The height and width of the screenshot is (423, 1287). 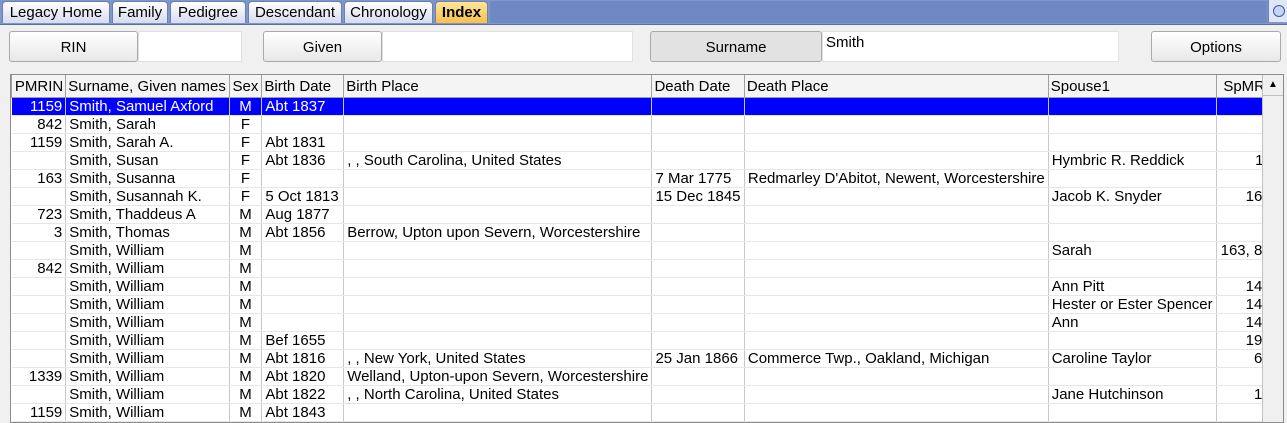 What do you see at coordinates (1277, 11) in the screenshot?
I see `corner-button` at bounding box center [1277, 11].